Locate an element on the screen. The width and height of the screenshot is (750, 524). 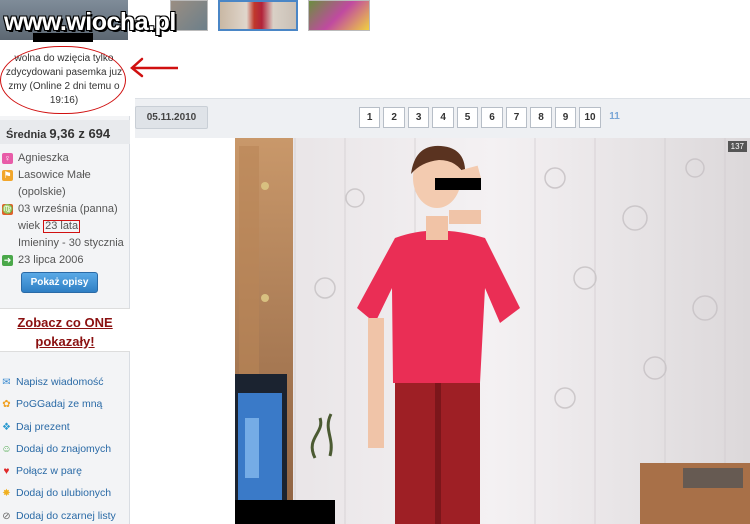
page-button: 10 is located at coordinates (590, 117).